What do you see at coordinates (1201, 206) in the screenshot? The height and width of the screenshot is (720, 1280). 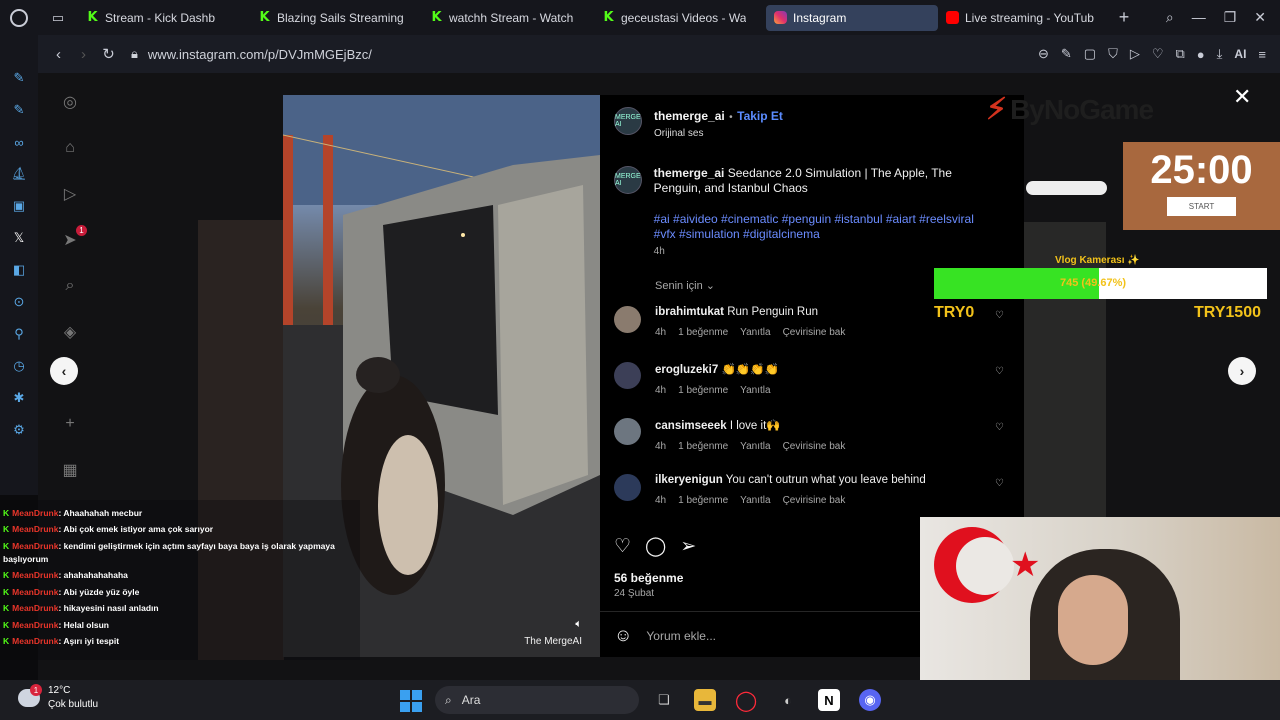 I see `timer-start-button: START` at bounding box center [1201, 206].